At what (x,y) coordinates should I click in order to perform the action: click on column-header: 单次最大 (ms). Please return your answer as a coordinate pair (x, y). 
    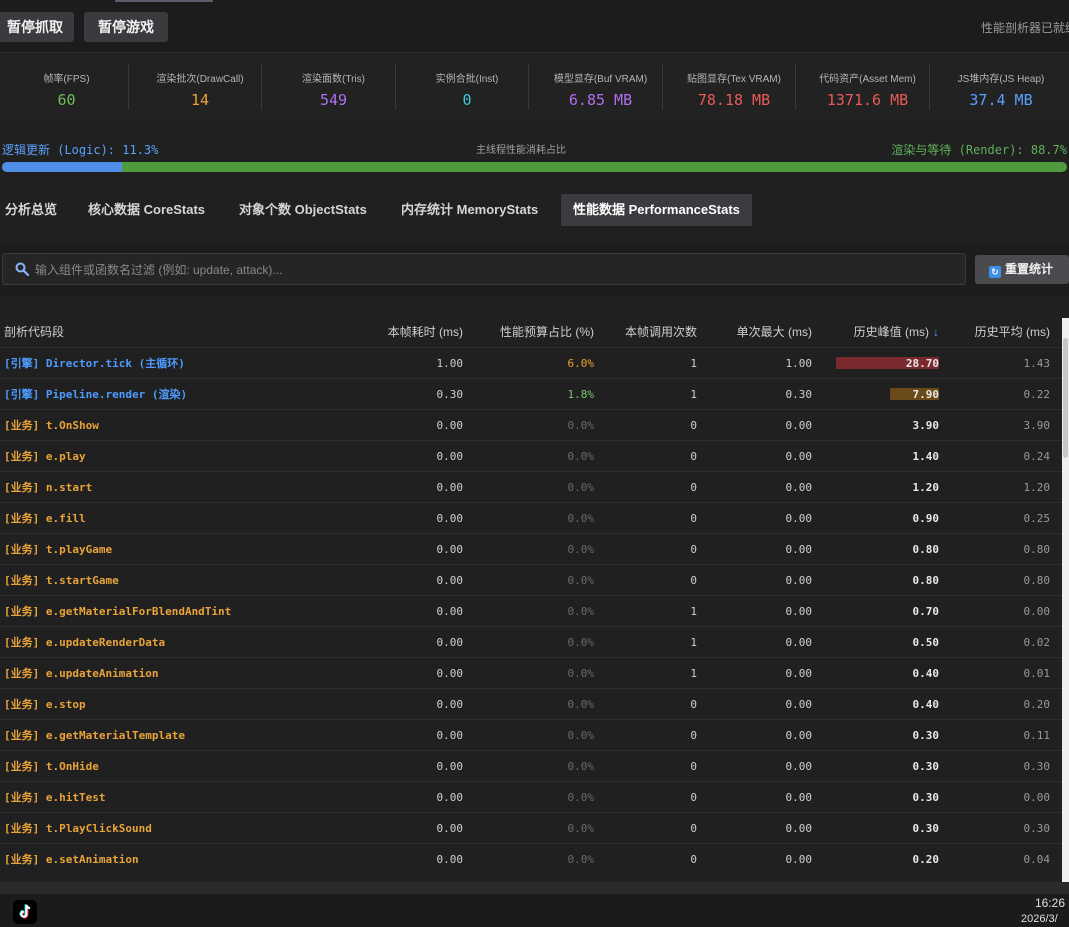
    Looking at the image, I should click on (766, 332).